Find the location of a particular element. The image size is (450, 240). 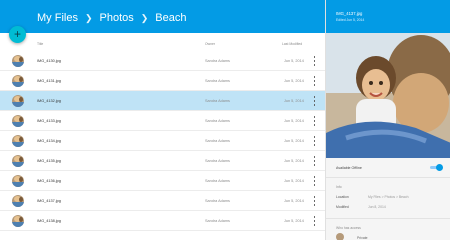

access-heading: Who has access is located at coordinates (348, 228).